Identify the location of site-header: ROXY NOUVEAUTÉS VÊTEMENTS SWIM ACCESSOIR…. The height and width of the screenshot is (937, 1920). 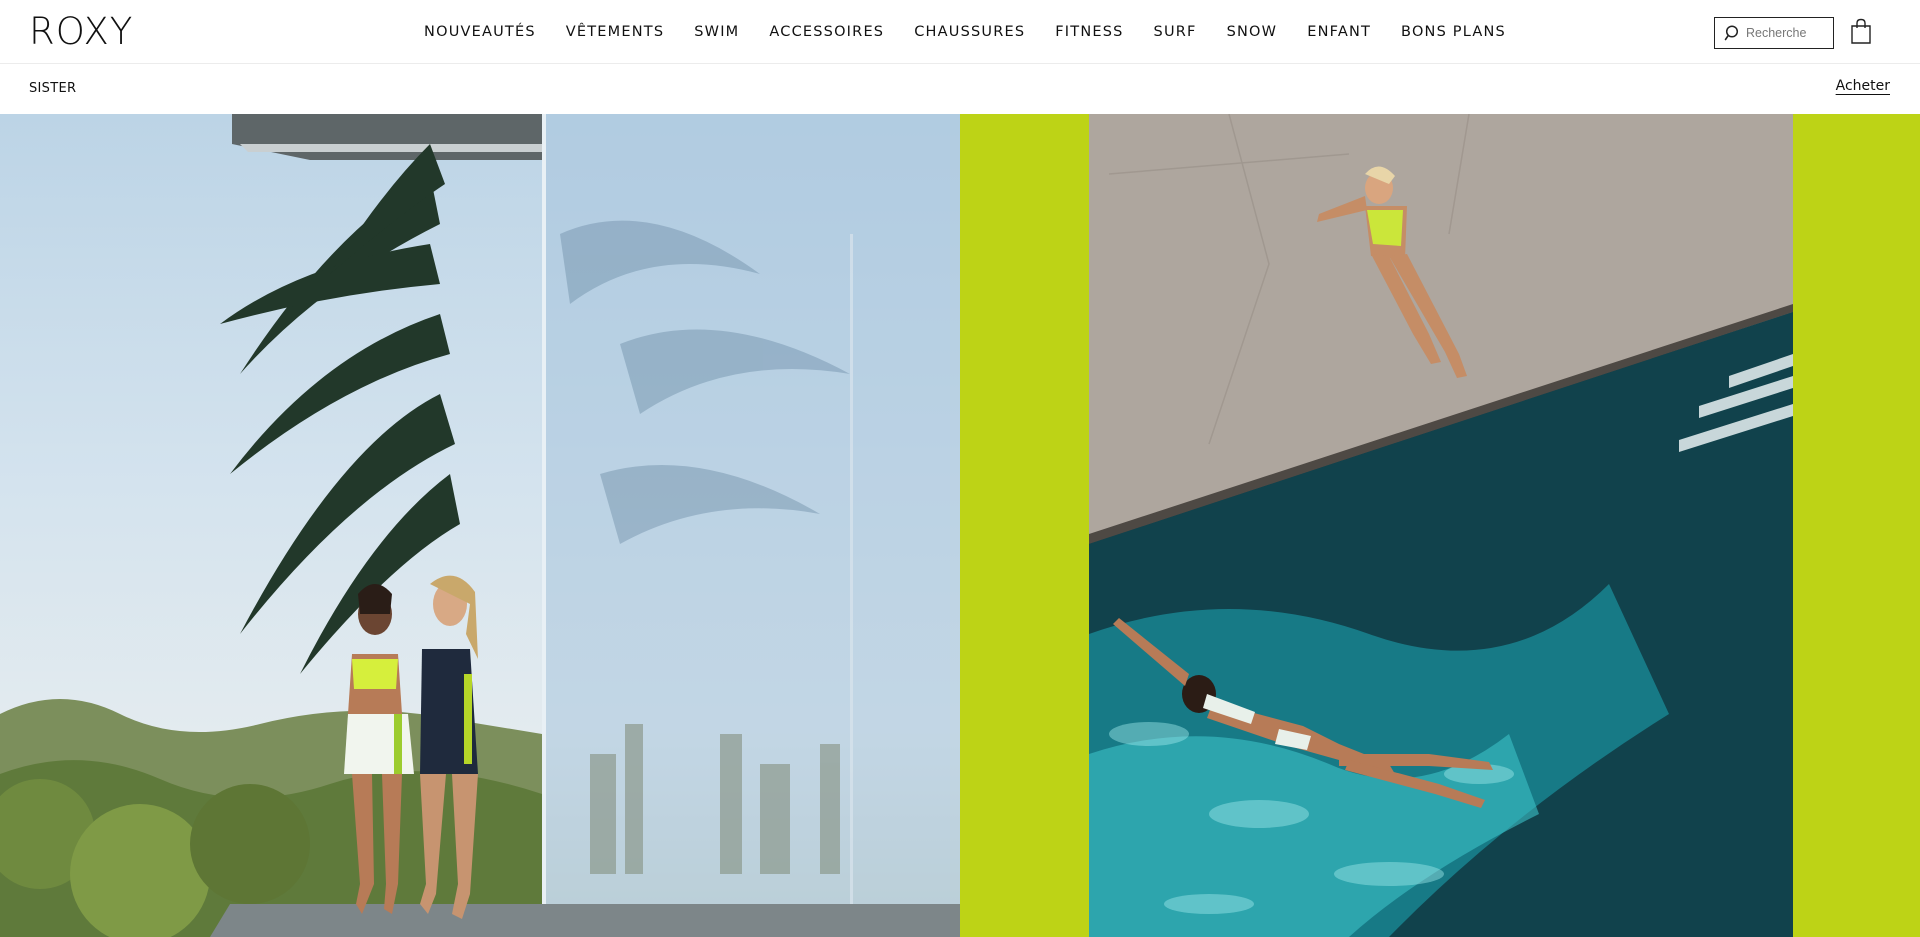
(960, 32).